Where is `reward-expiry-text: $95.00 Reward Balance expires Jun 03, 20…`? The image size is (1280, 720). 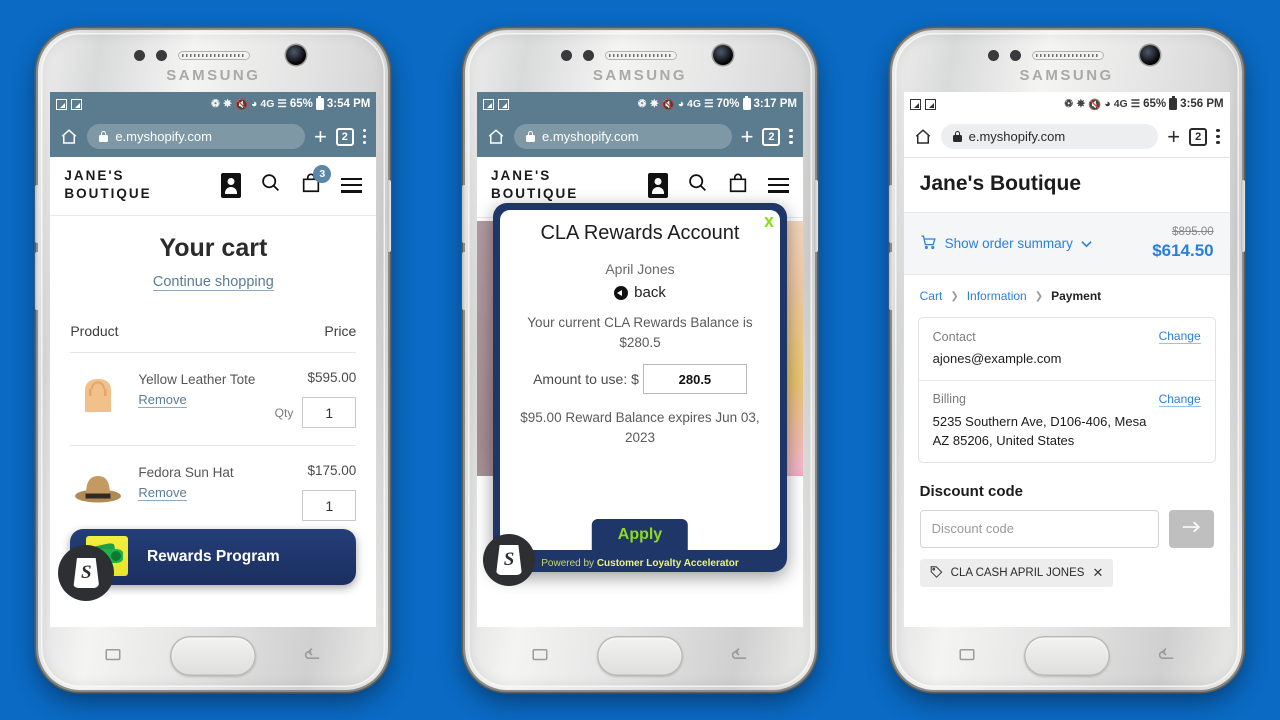
reward-expiry-text: $95.00 Reward Balance expires Jun 03, 20… is located at coordinates (640, 427).